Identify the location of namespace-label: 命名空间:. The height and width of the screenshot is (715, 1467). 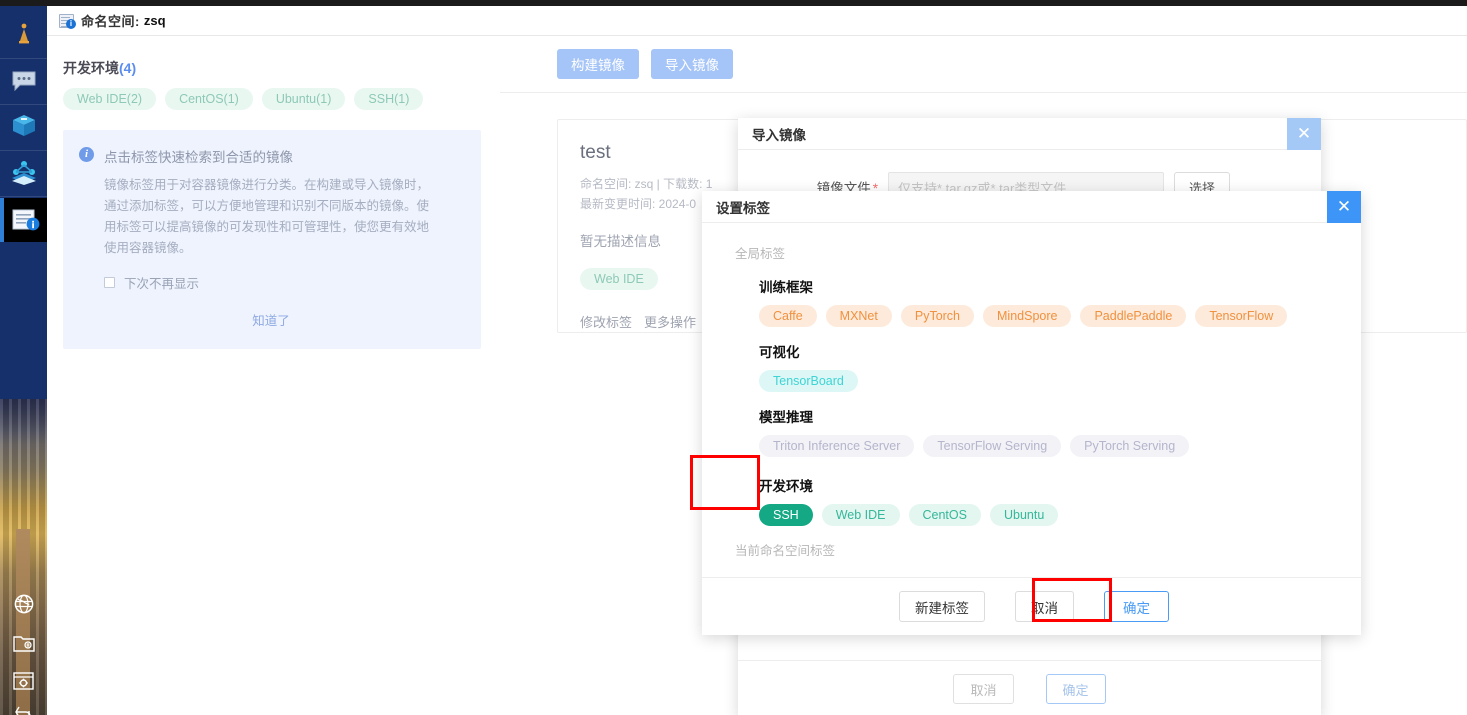
(110, 21).